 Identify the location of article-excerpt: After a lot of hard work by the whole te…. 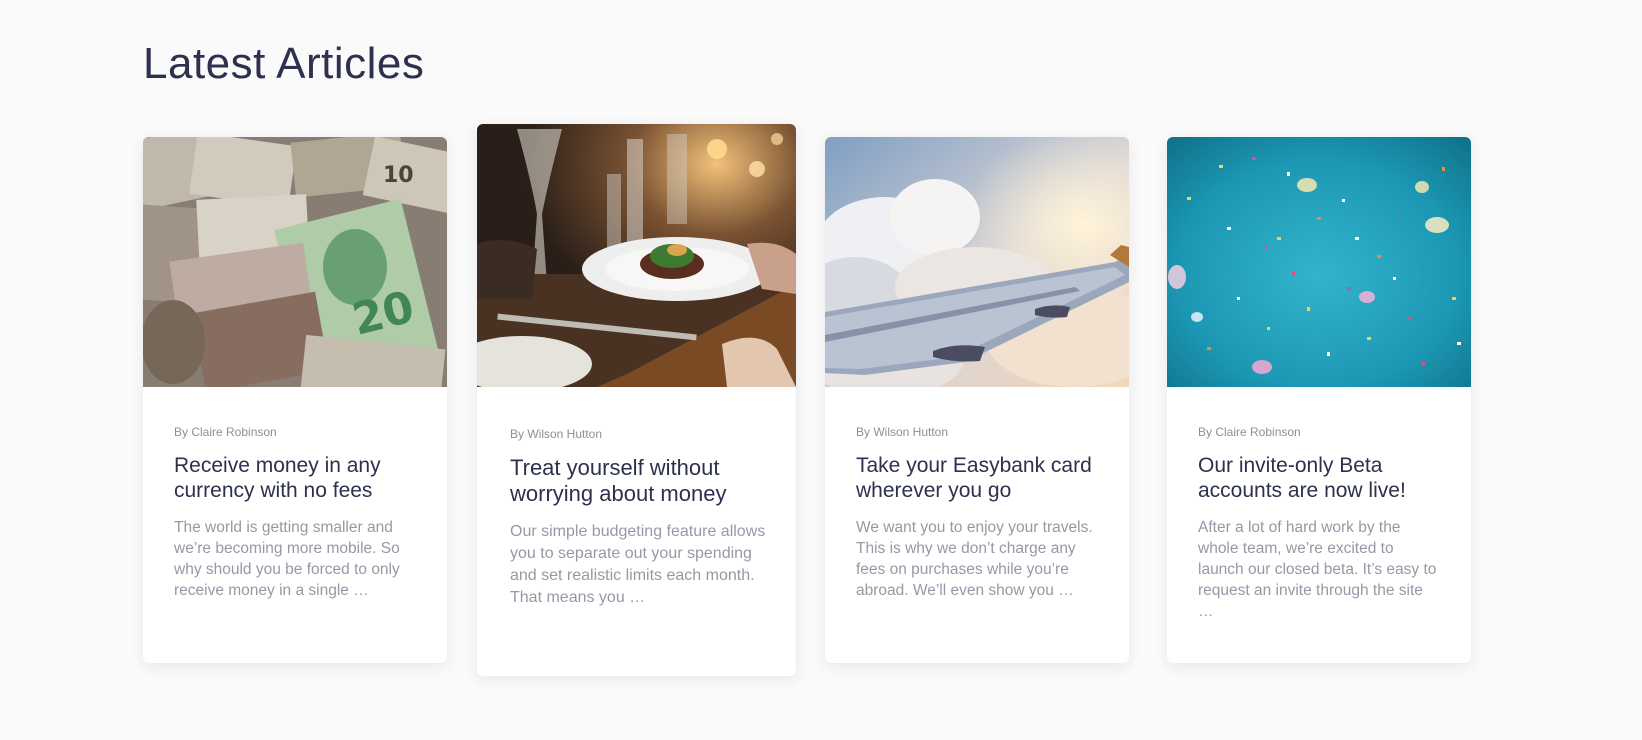
(1317, 569).